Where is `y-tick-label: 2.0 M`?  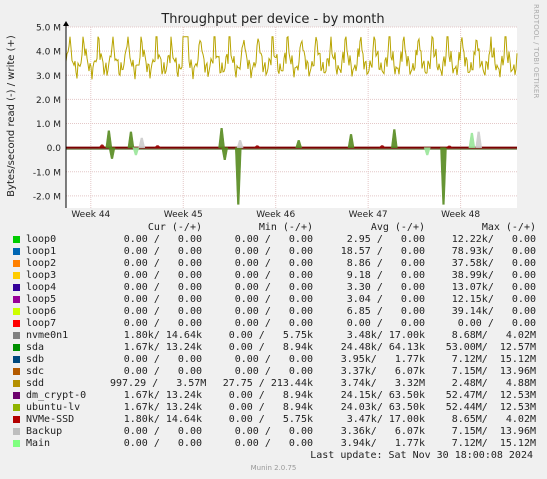 y-tick-label: 2.0 M is located at coordinates (48, 101).